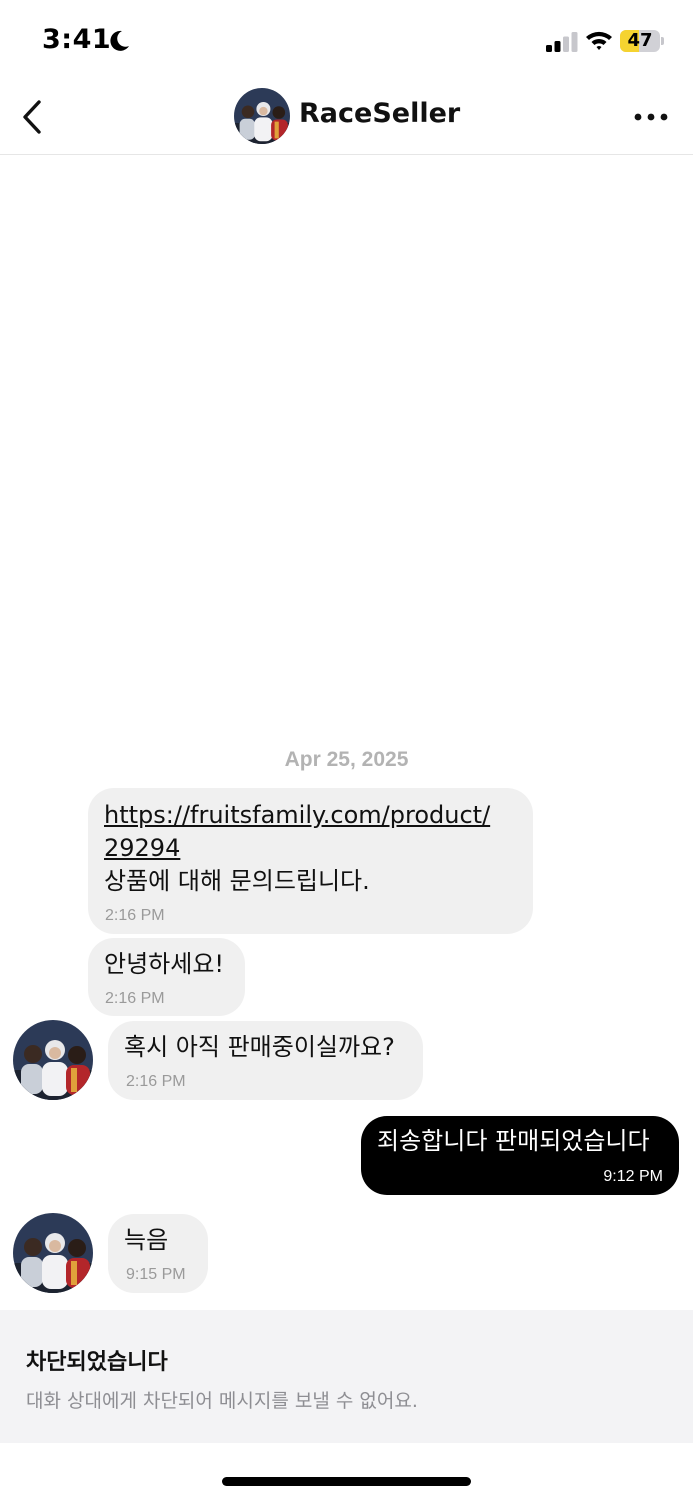 The height and width of the screenshot is (1500, 693). What do you see at coordinates (146, 1240) in the screenshot?
I see `message-text: 늑음` at bounding box center [146, 1240].